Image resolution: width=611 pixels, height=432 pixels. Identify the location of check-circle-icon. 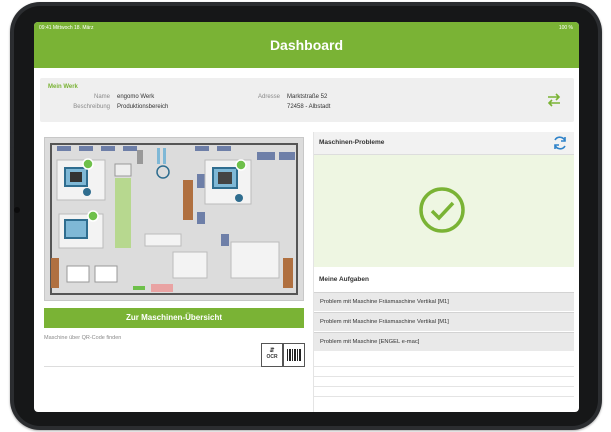
(442, 210).